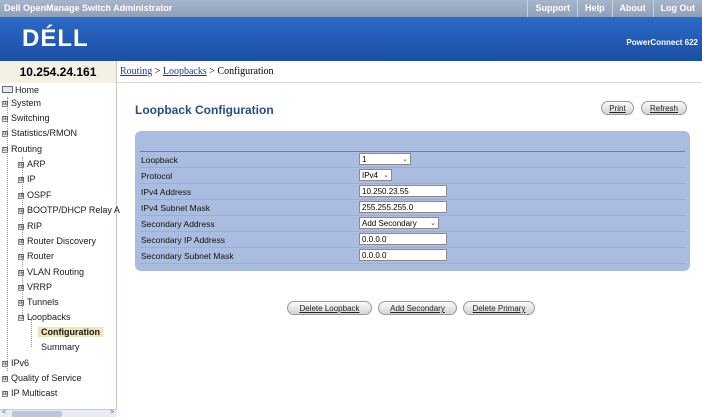  What do you see at coordinates (4, 412) in the screenshot?
I see `scroll-left-icon: <` at bounding box center [4, 412].